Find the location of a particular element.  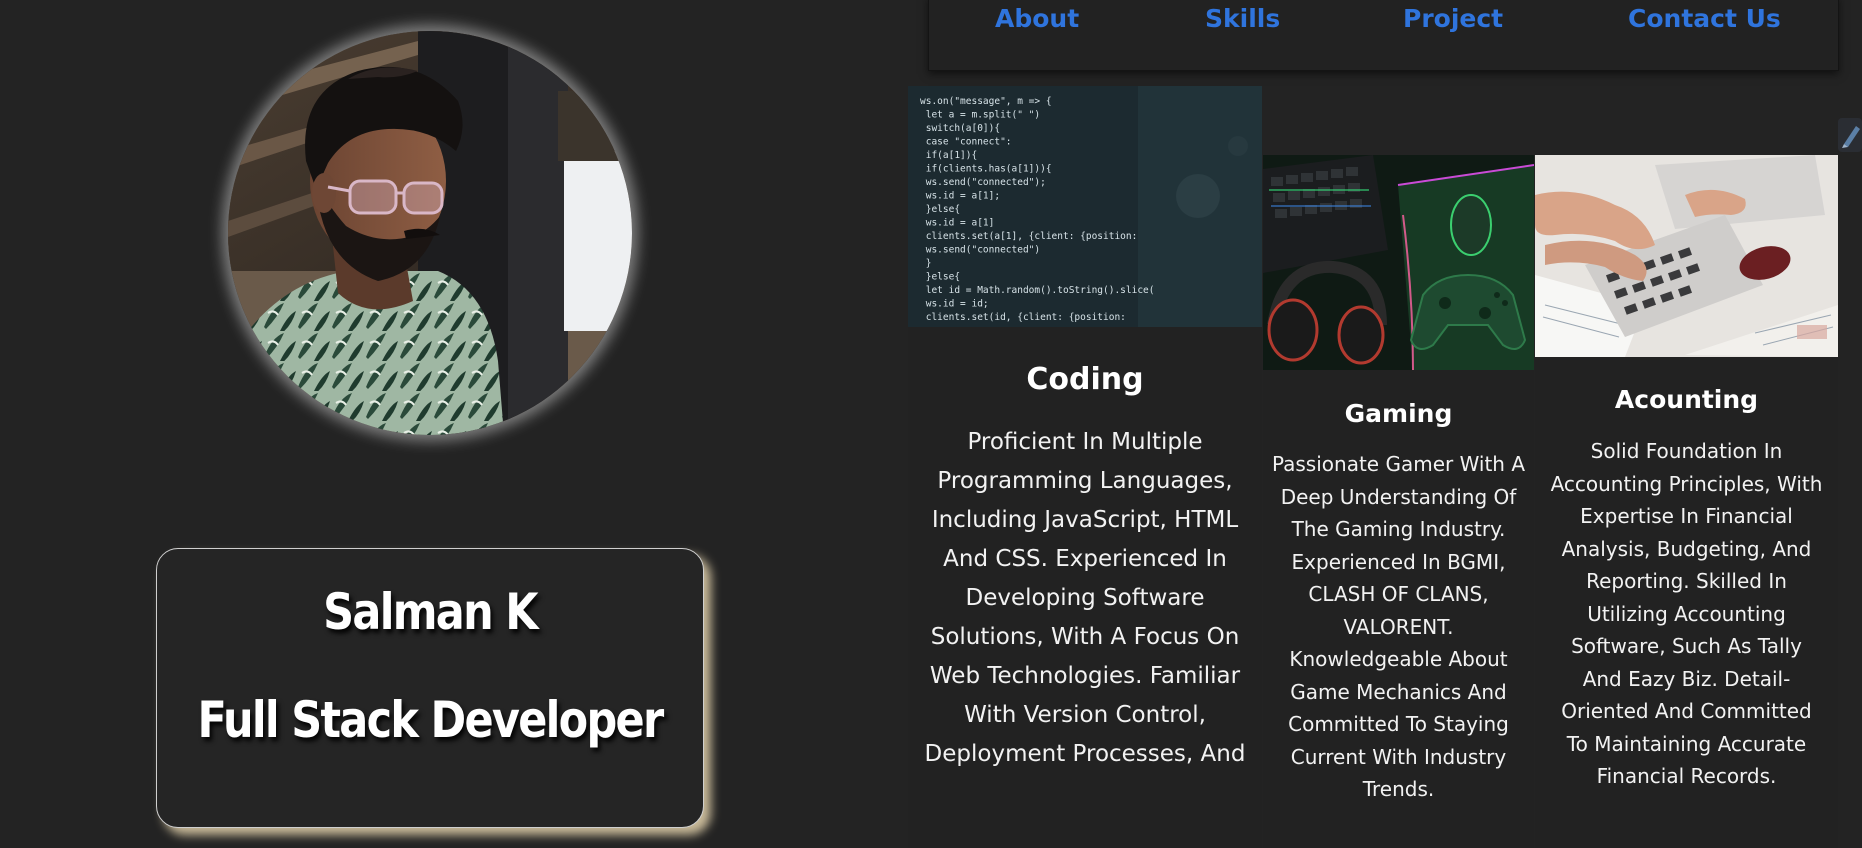

skill-title-accounting: Acounting is located at coordinates (1686, 399).